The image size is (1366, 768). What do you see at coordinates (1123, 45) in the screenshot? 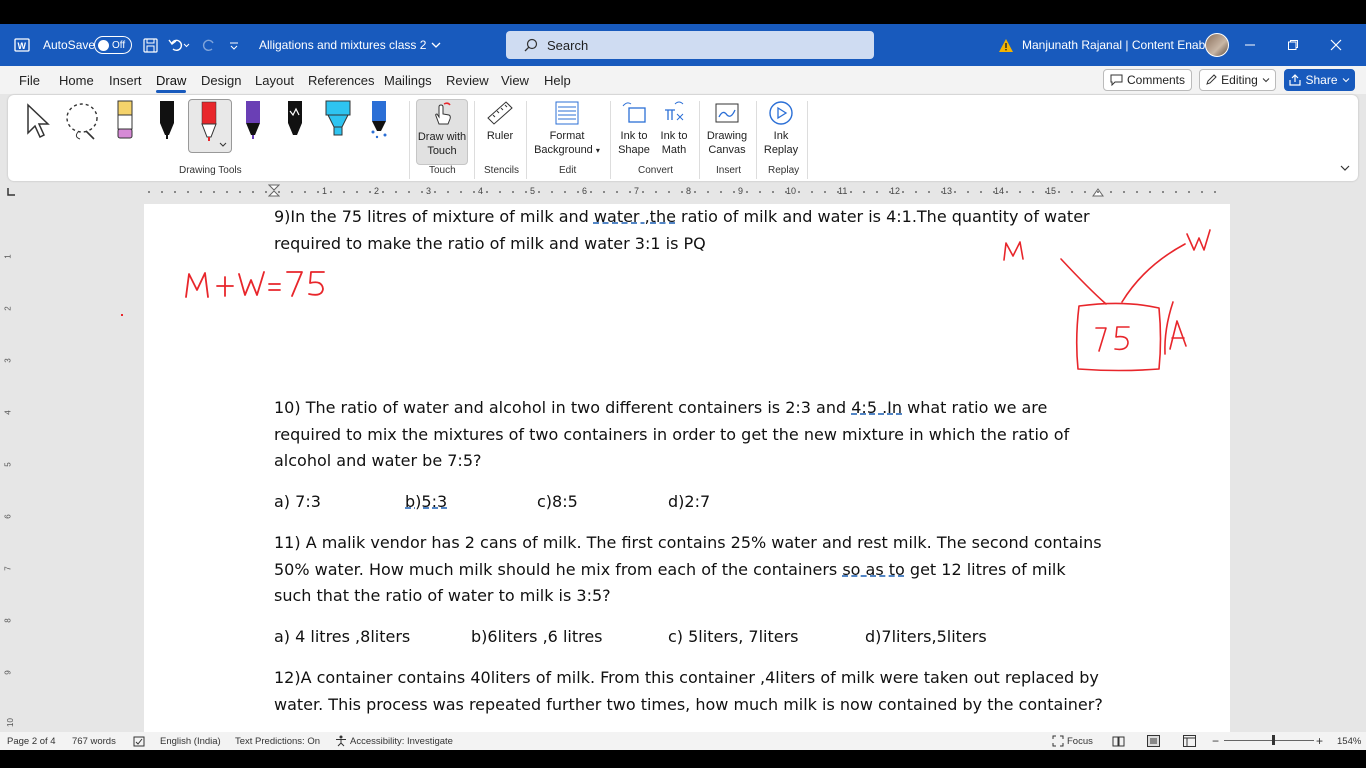
I see `user-name: Manjunath Rajanal | Content Enablers` at bounding box center [1123, 45].